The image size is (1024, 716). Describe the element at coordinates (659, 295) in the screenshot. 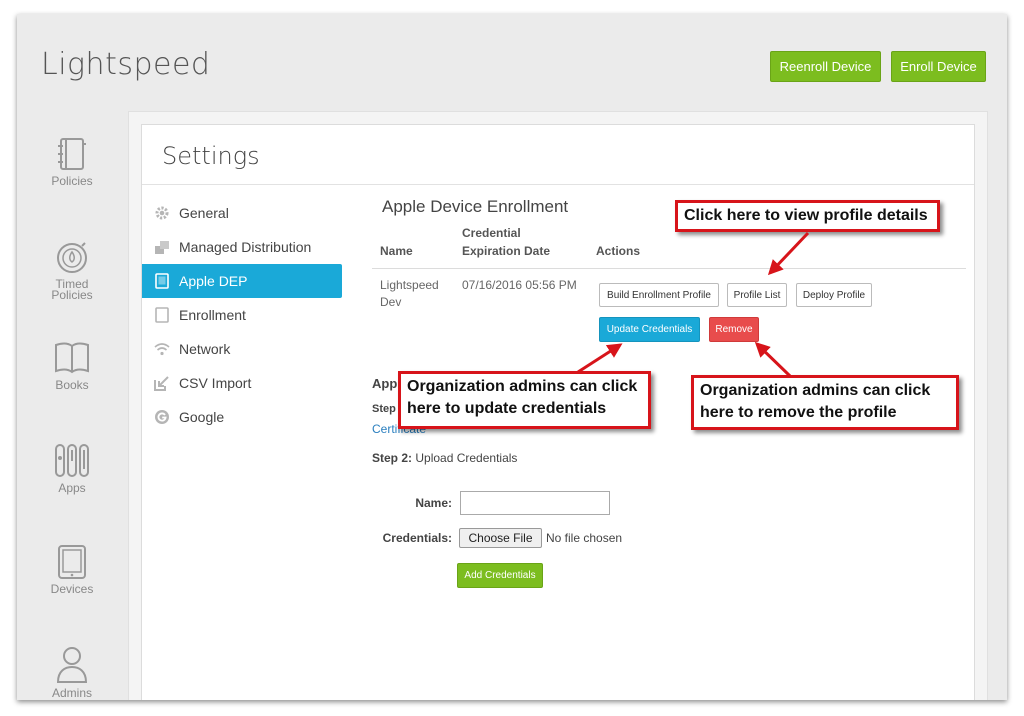

I see `build-enrollment-profile-button: Build Enrollment Profile` at that location.